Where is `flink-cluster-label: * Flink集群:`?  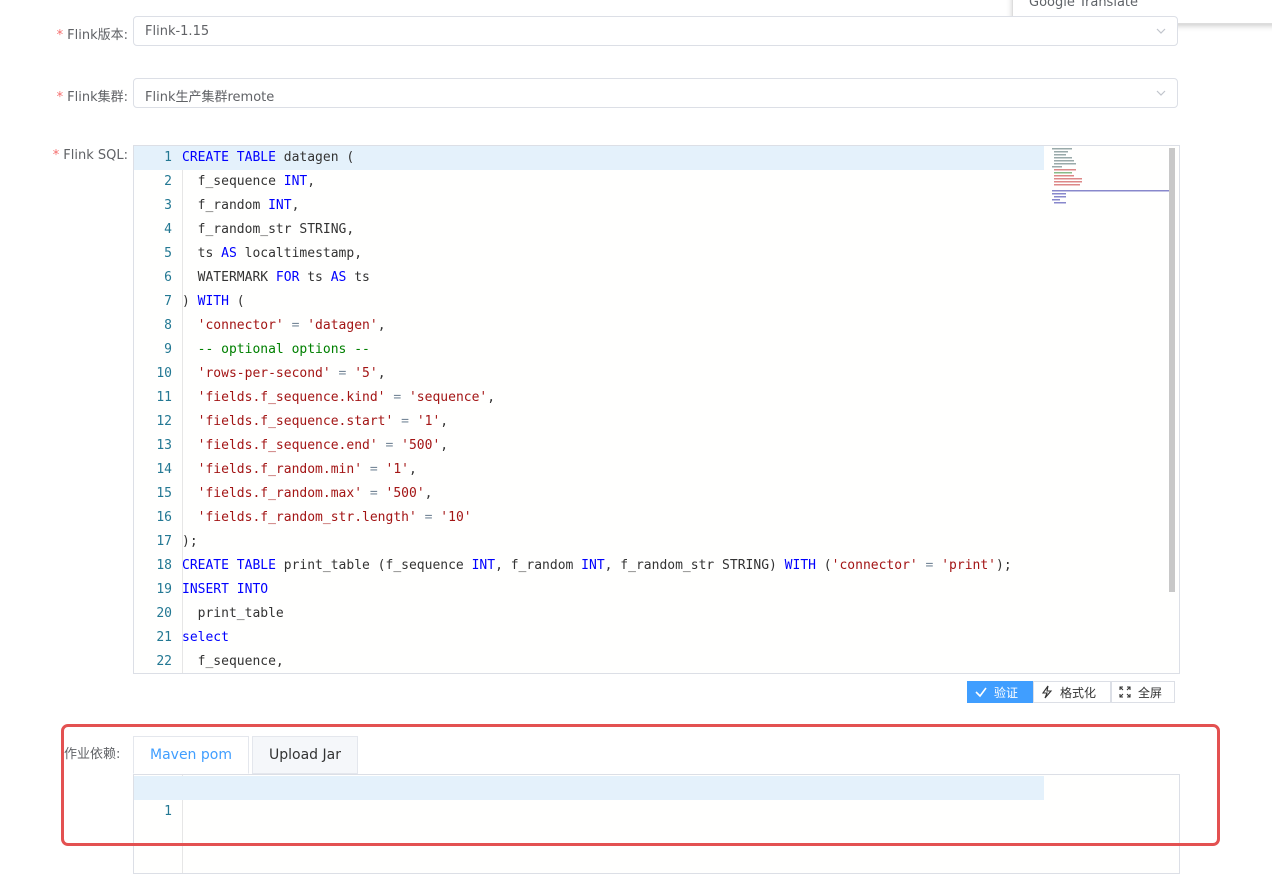
flink-cluster-label: * Flink集群: is located at coordinates (92, 97).